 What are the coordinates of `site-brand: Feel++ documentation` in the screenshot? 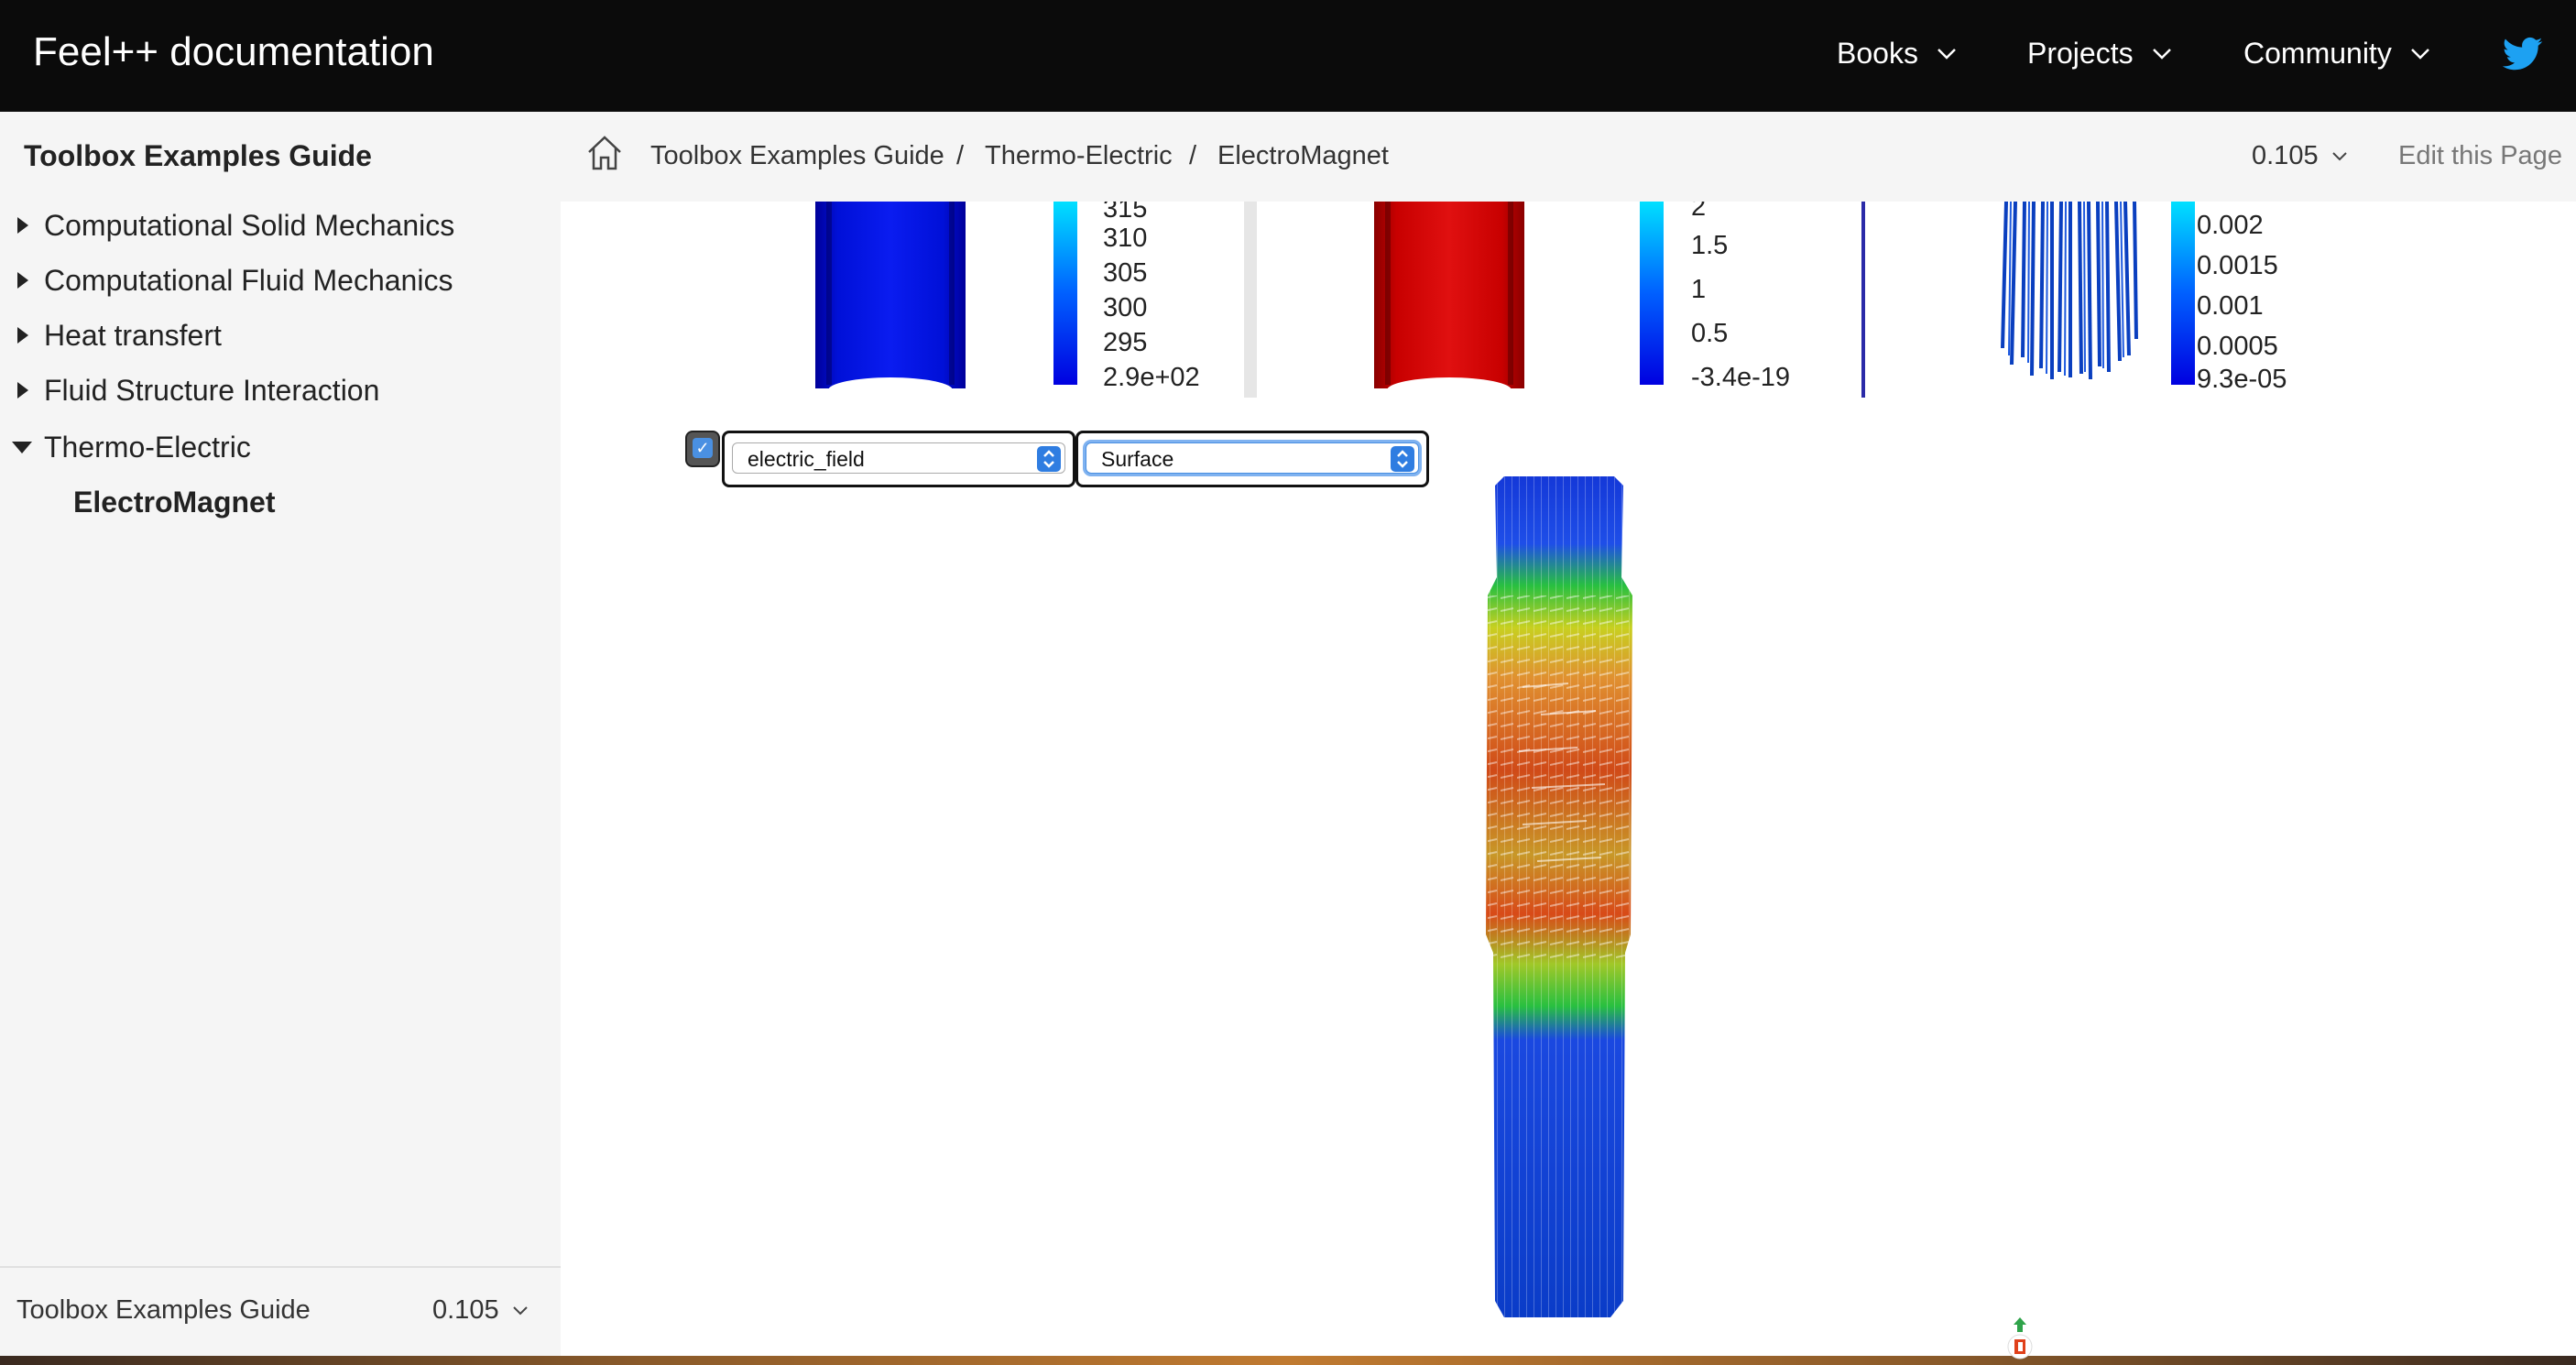 It's located at (234, 52).